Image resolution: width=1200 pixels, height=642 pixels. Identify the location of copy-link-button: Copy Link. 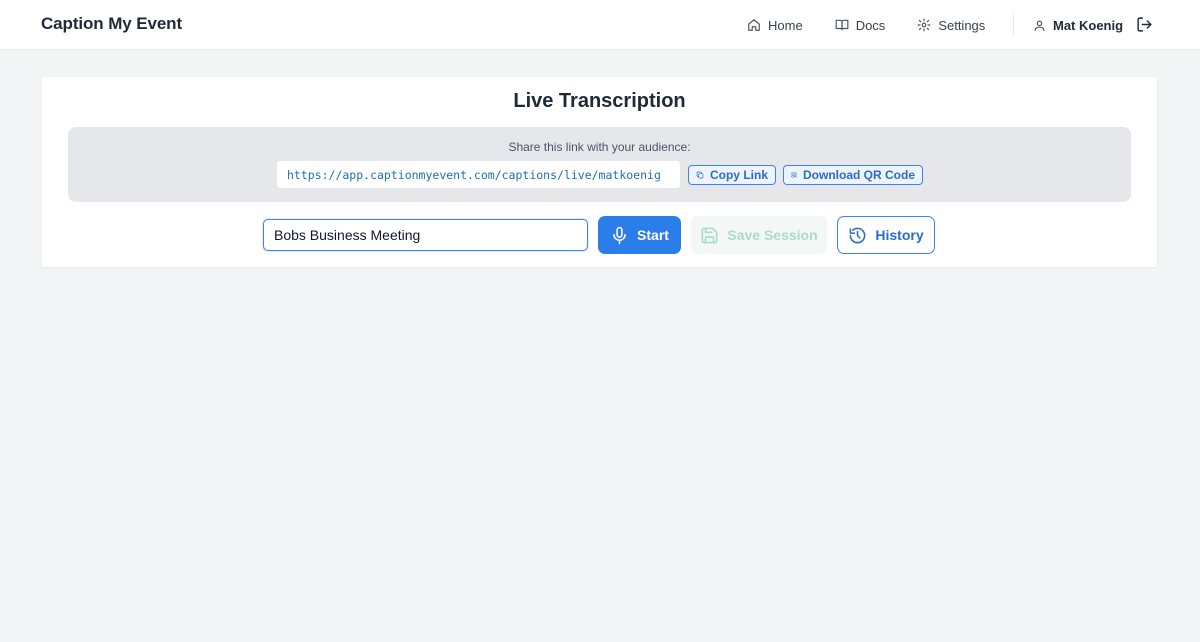
(732, 175).